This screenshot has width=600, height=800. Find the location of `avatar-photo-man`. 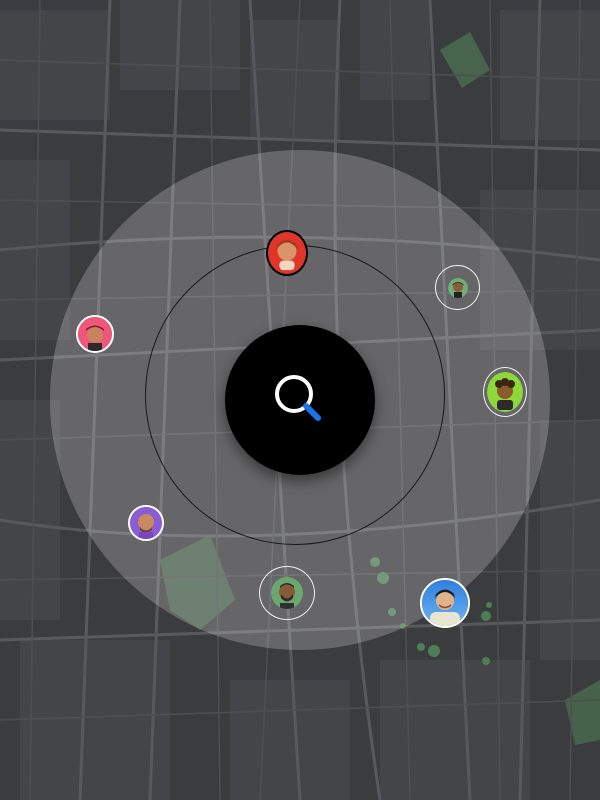

avatar-photo-man is located at coordinates (445, 603).